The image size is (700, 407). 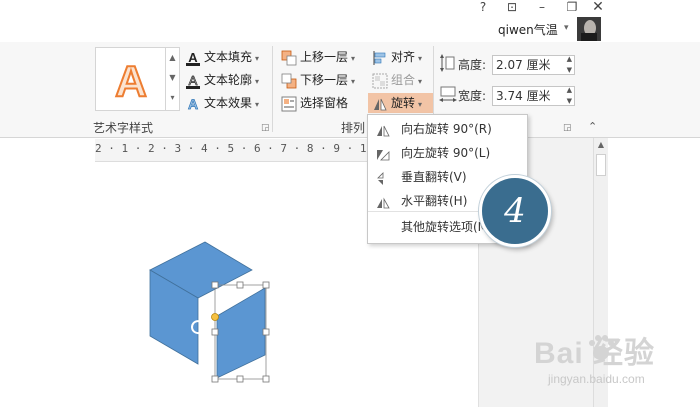 I want to click on rotate-icon, so click(x=380, y=104).